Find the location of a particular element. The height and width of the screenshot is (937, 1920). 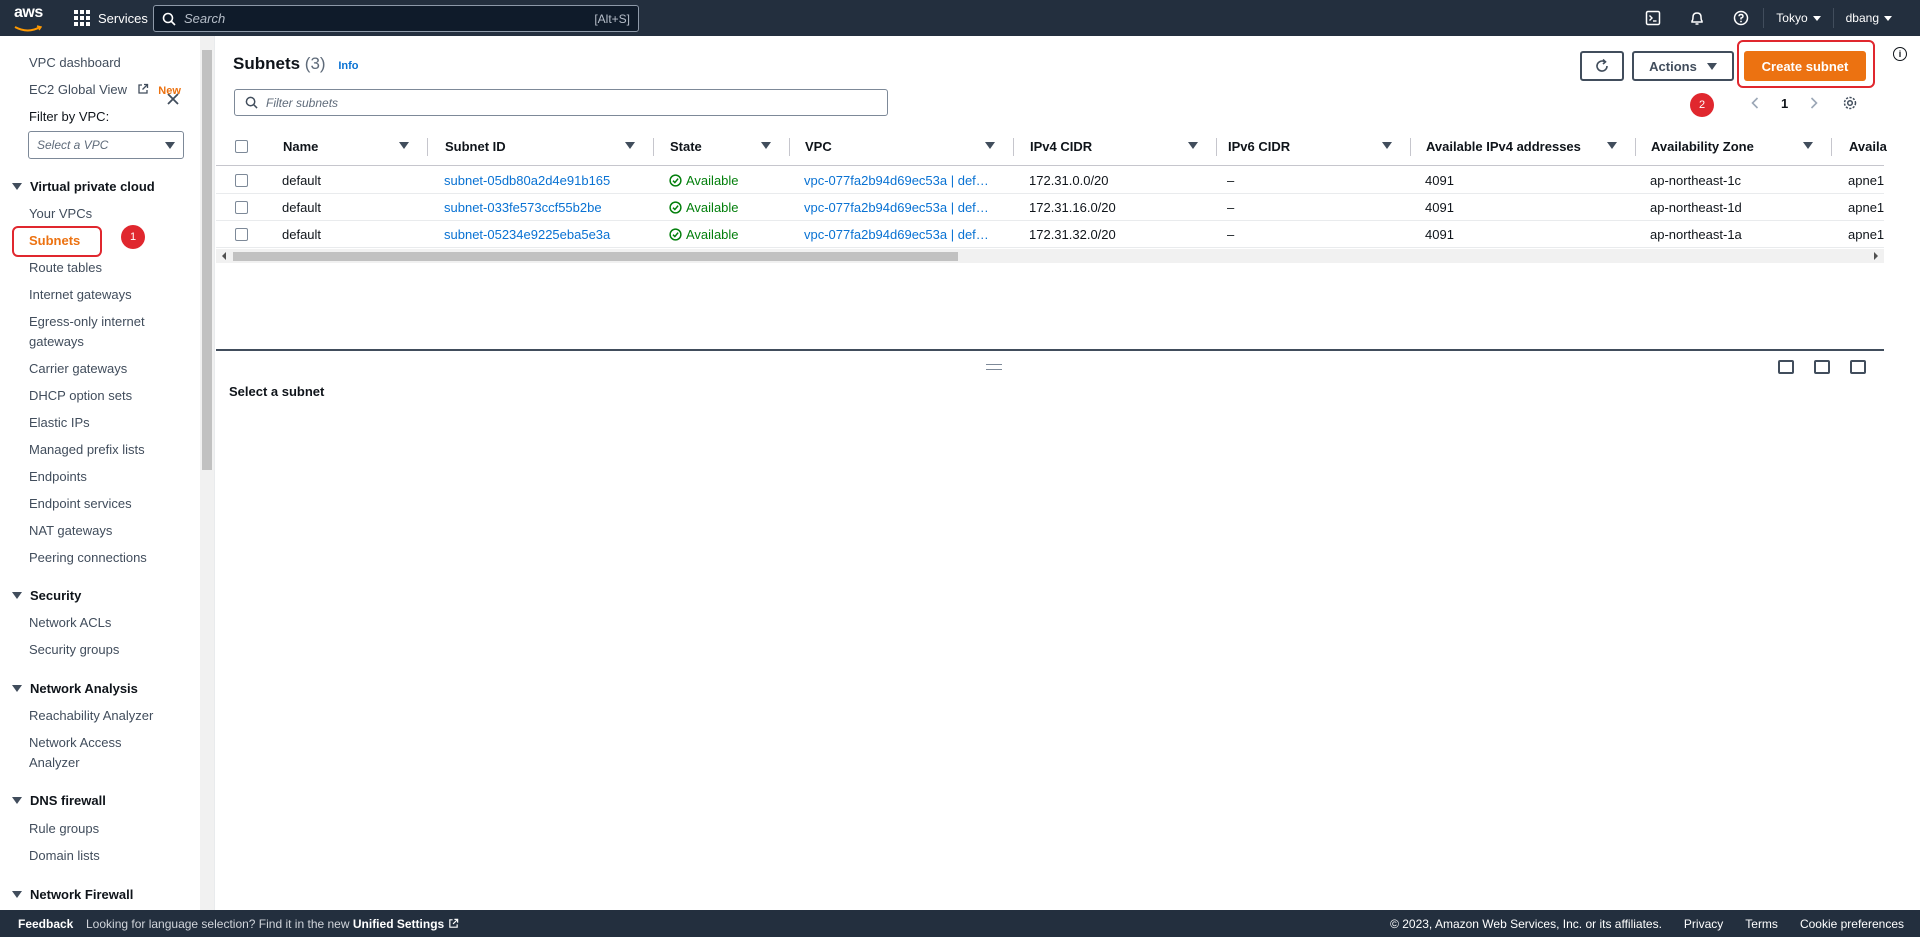

global-search-input: Search [Alt+S] is located at coordinates (396, 18).